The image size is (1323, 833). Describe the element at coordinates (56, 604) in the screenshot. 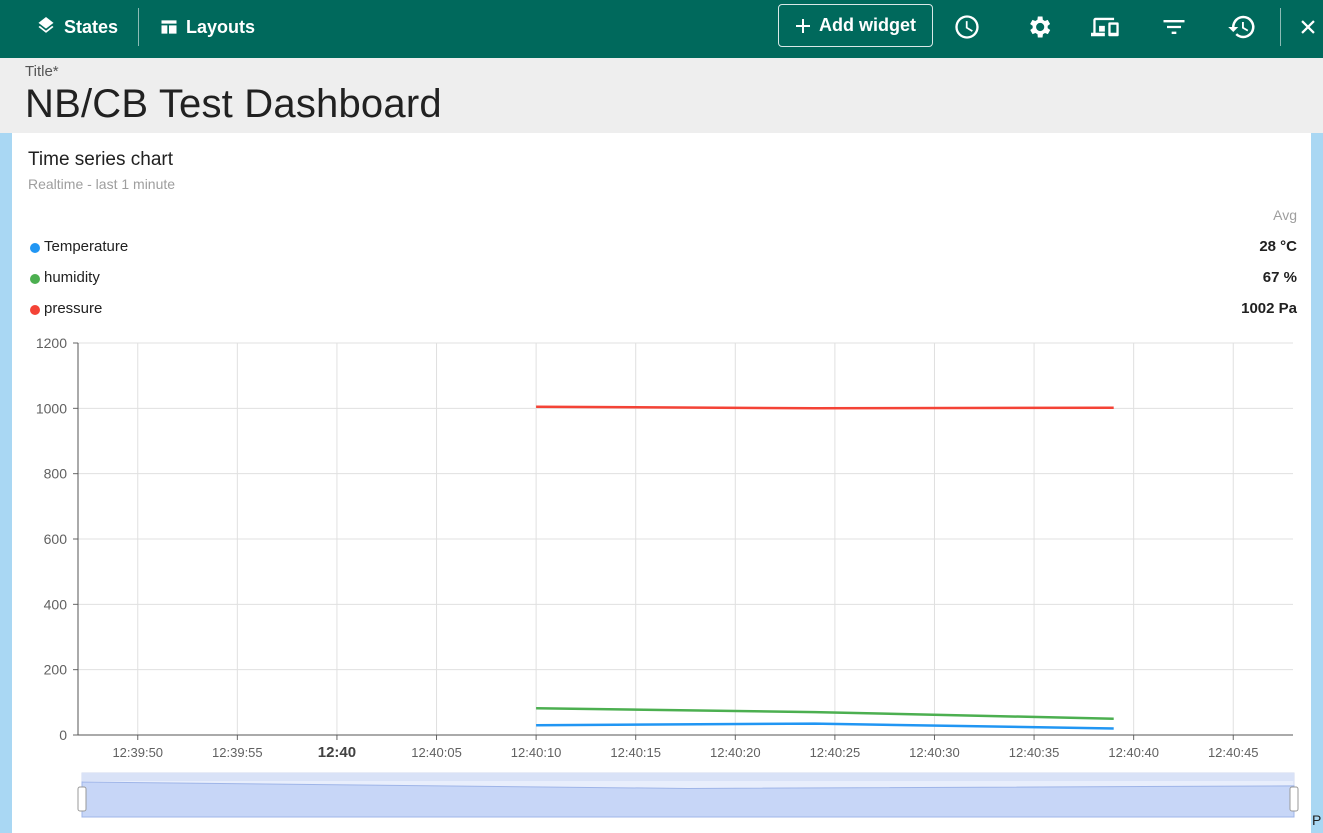

I see `y-tick-label: 400` at that location.